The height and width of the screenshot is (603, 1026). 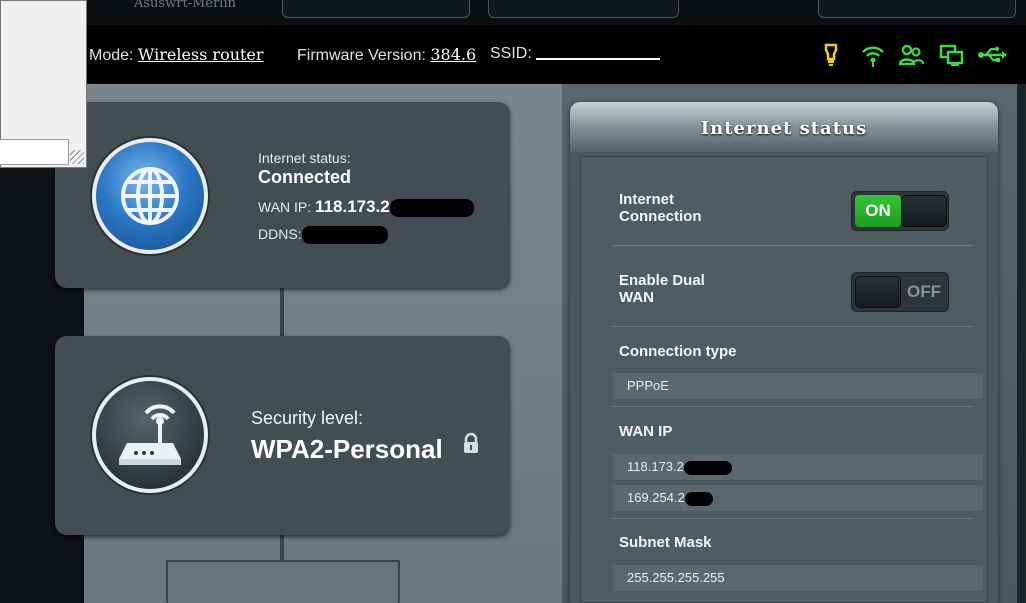 What do you see at coordinates (873, 55) in the screenshot?
I see `wifi-icon` at bounding box center [873, 55].